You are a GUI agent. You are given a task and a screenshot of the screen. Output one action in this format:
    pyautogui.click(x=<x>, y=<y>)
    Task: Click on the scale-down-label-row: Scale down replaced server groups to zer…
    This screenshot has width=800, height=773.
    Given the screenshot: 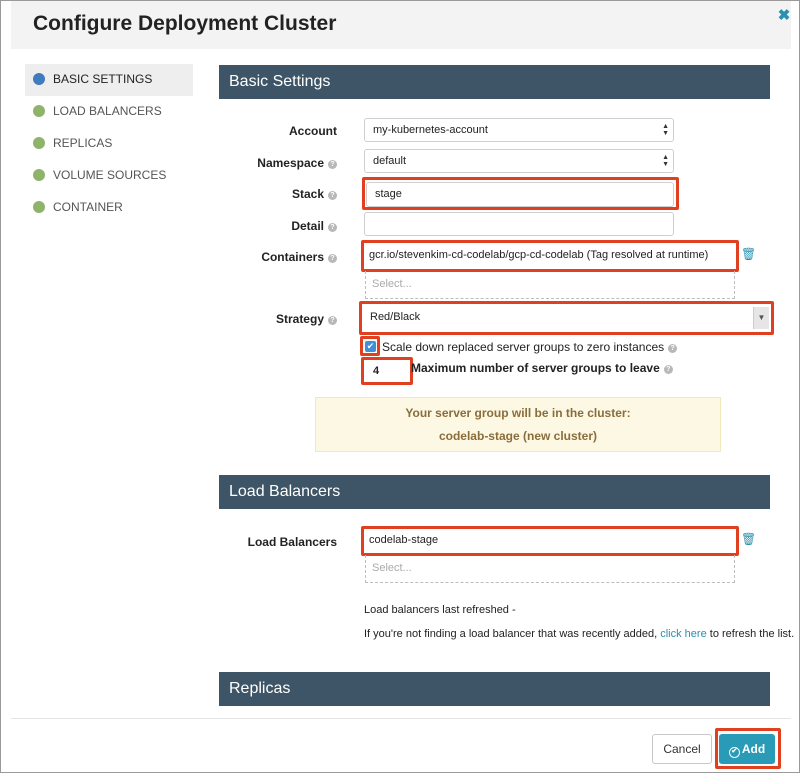 What is the action you would take?
    pyautogui.click(x=530, y=347)
    